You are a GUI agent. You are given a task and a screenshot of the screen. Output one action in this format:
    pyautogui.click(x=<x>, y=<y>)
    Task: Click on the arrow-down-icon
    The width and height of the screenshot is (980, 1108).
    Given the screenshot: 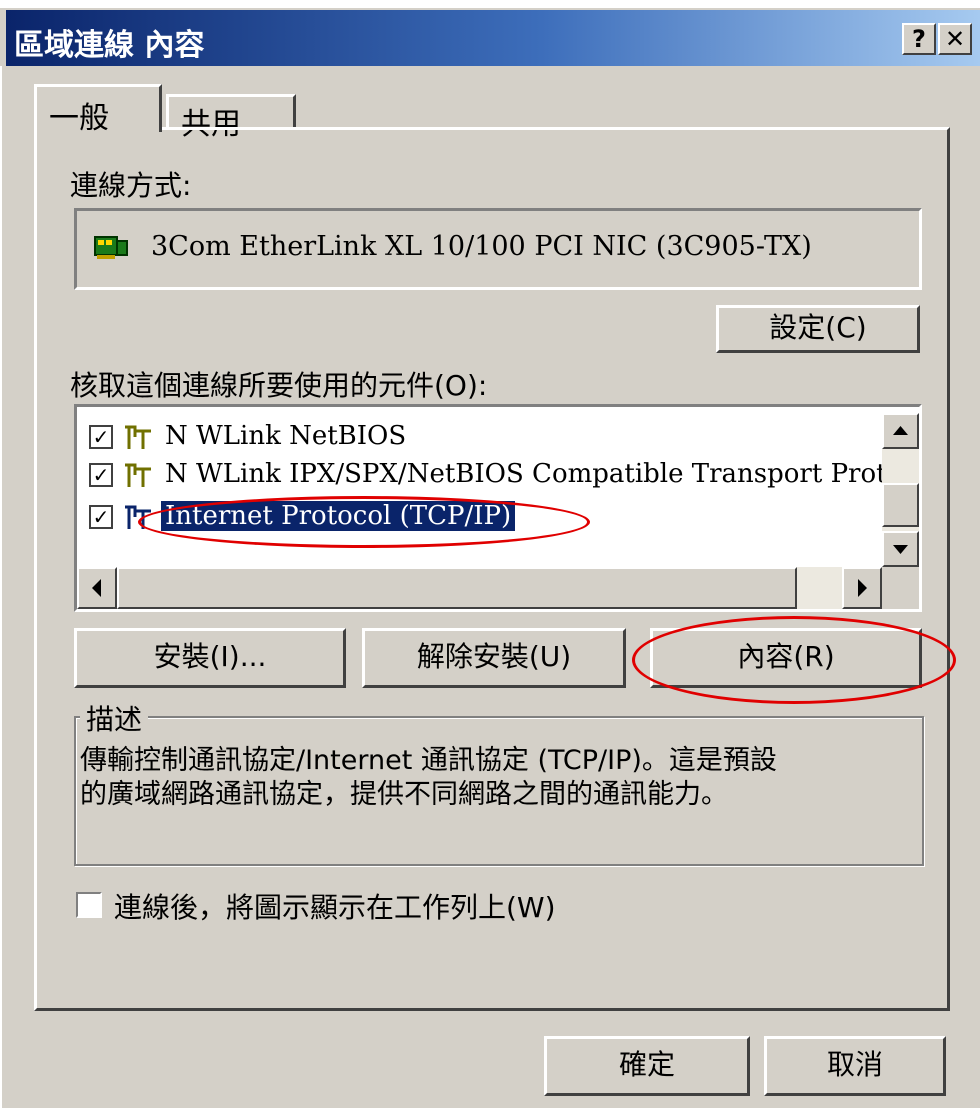 What is the action you would take?
    pyautogui.click(x=900, y=549)
    